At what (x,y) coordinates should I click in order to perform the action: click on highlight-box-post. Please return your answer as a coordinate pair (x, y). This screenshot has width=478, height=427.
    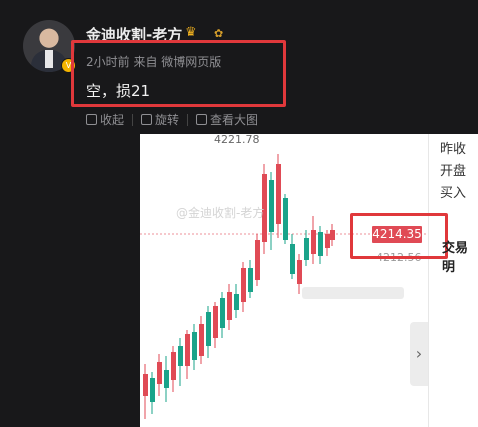
    Looking at the image, I should click on (178, 73).